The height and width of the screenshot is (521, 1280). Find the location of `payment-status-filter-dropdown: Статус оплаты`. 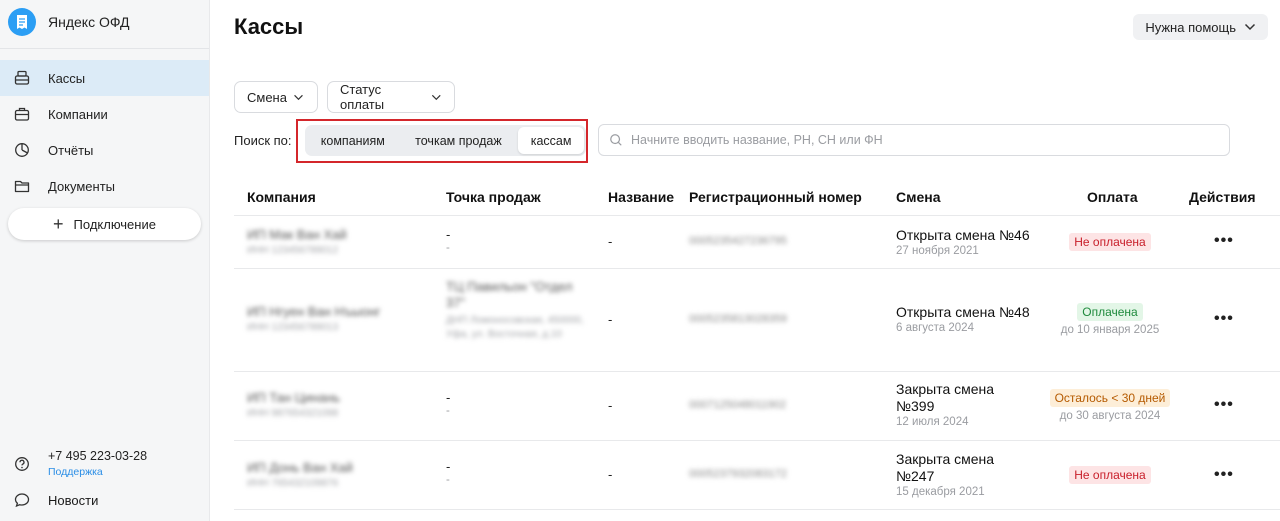

payment-status-filter-dropdown: Статус оплаты is located at coordinates (391, 97).